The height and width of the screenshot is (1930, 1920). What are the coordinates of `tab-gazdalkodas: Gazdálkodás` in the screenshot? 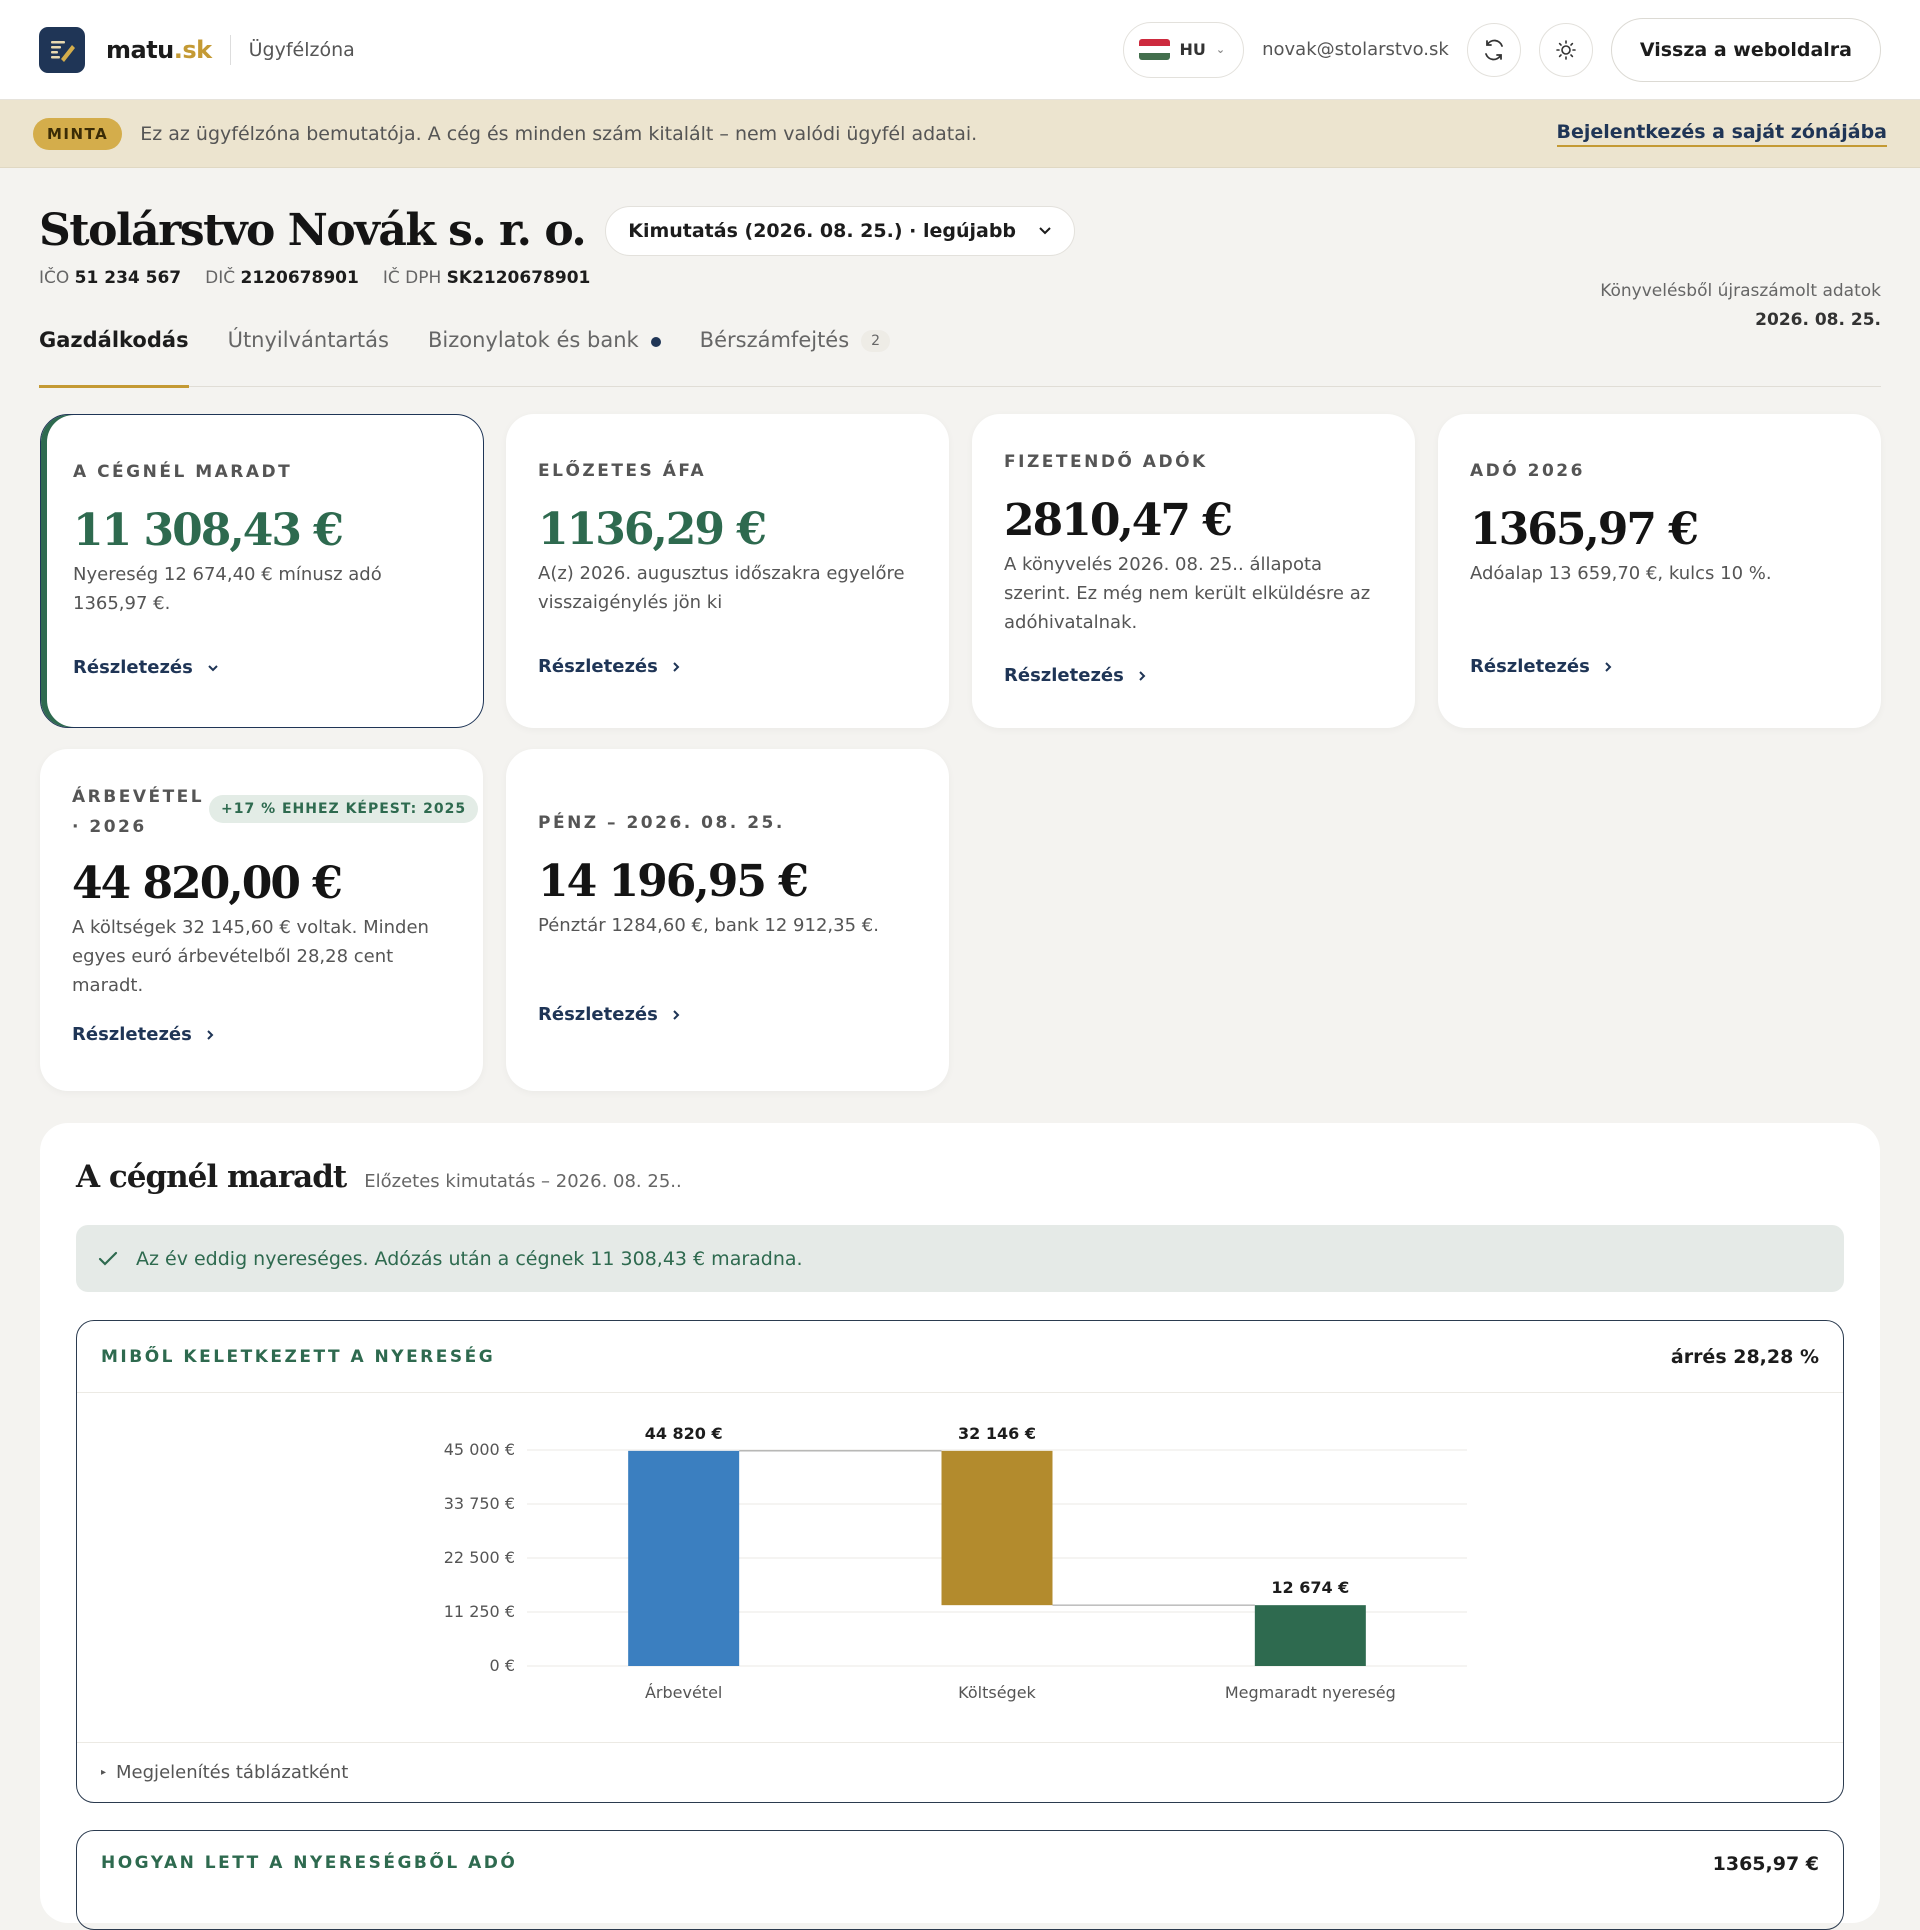 It's located at (114, 358).